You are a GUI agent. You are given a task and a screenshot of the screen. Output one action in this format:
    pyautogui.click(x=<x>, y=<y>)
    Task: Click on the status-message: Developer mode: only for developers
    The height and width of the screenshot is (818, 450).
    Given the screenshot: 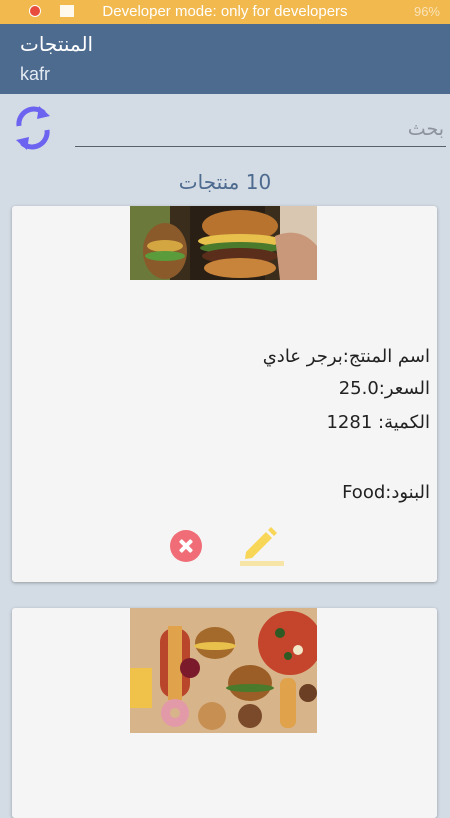 What is the action you would take?
    pyautogui.click(x=225, y=11)
    